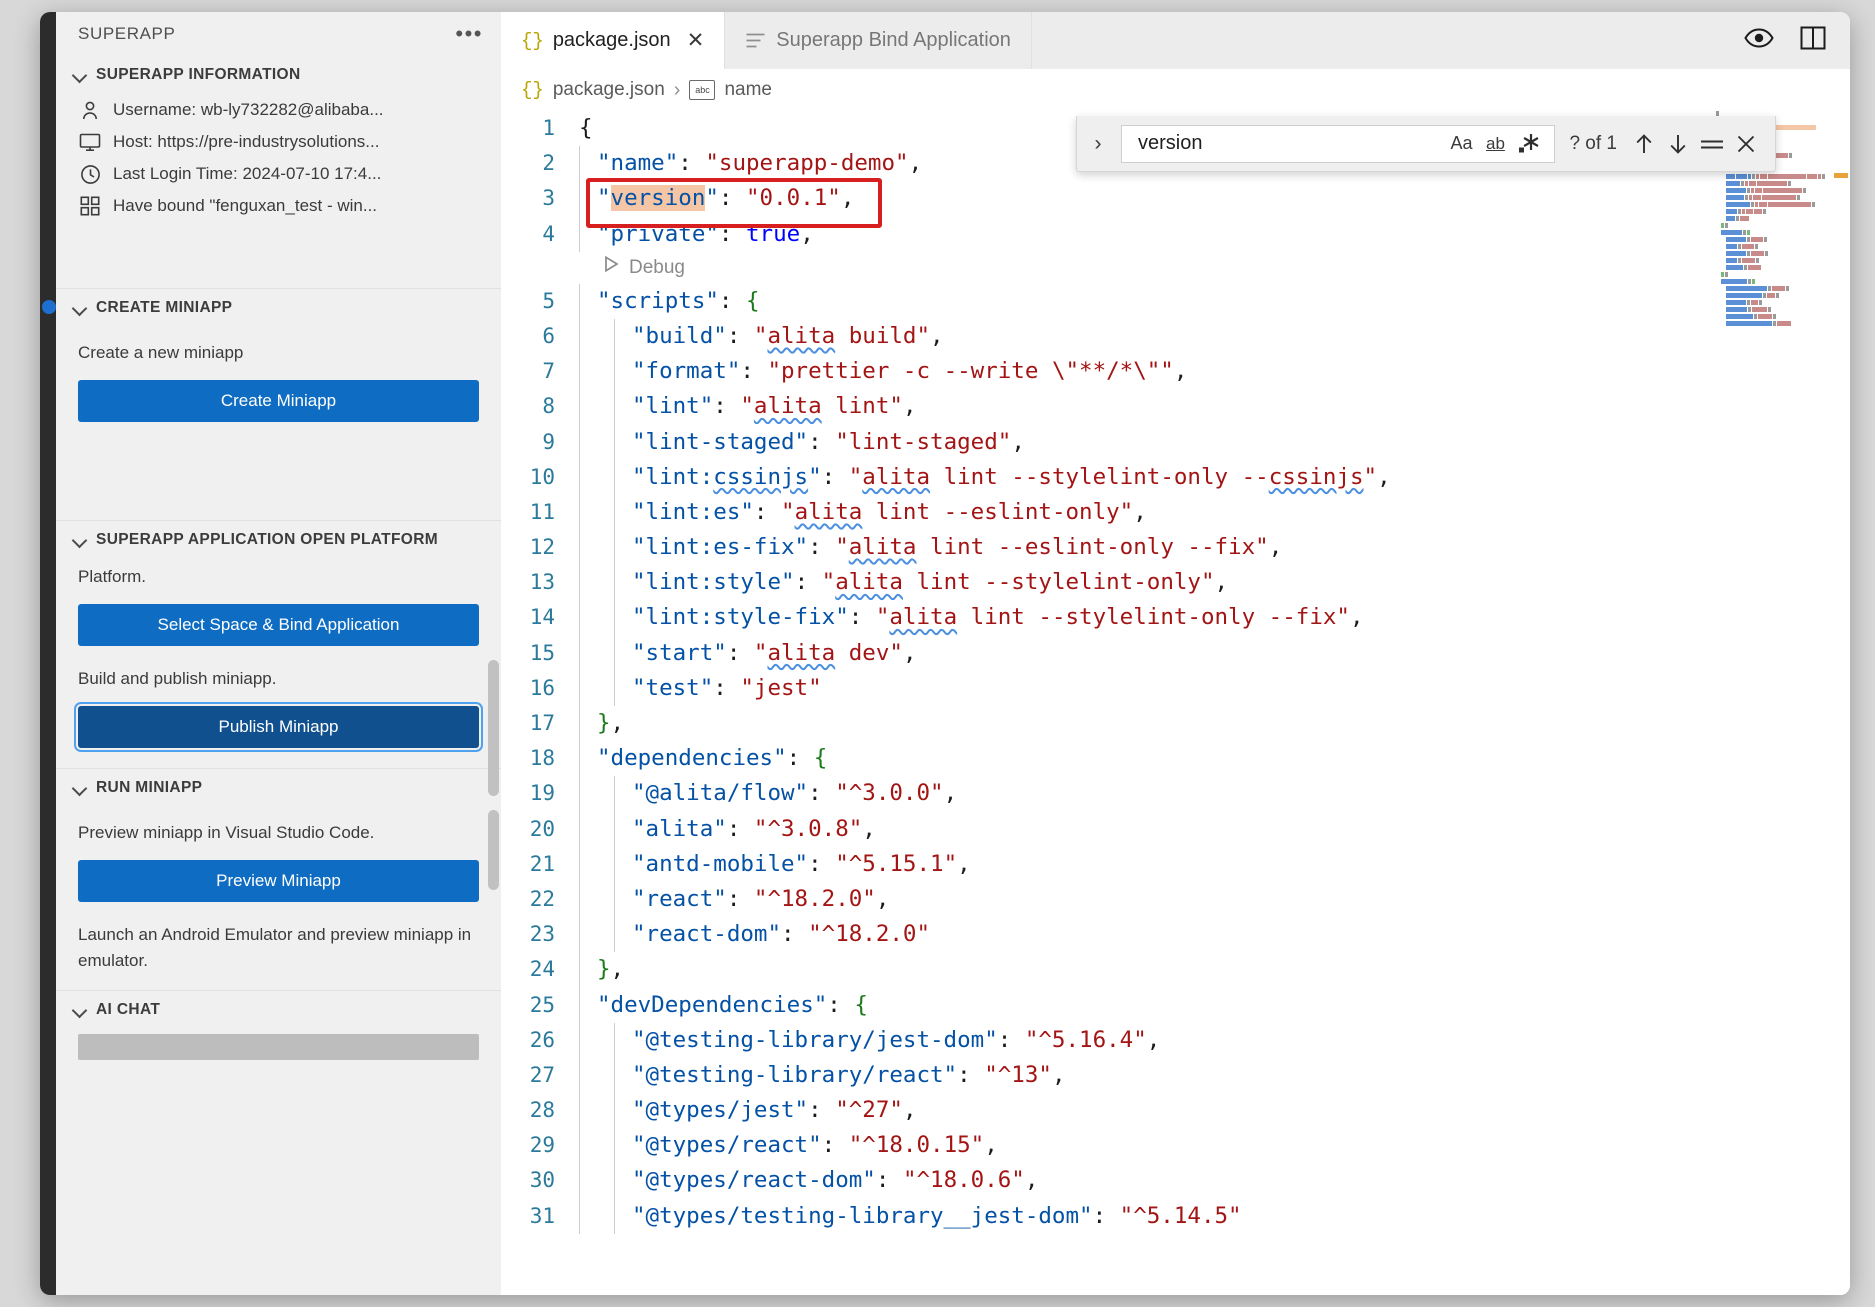 The image size is (1875, 1307). What do you see at coordinates (828, 511) in the screenshot?
I see `code-token: alita` at bounding box center [828, 511].